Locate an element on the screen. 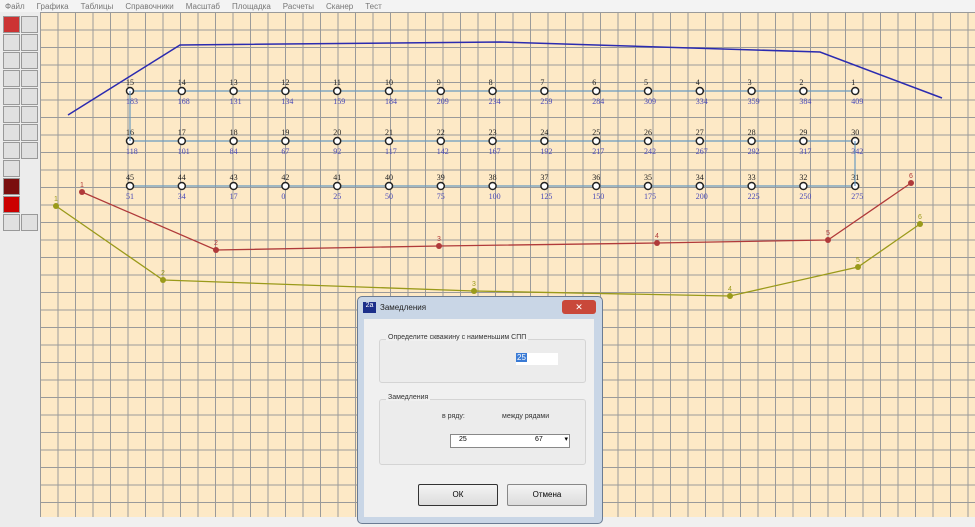 This screenshot has width=975, height=527. well-number: 12 is located at coordinates (285, 82).